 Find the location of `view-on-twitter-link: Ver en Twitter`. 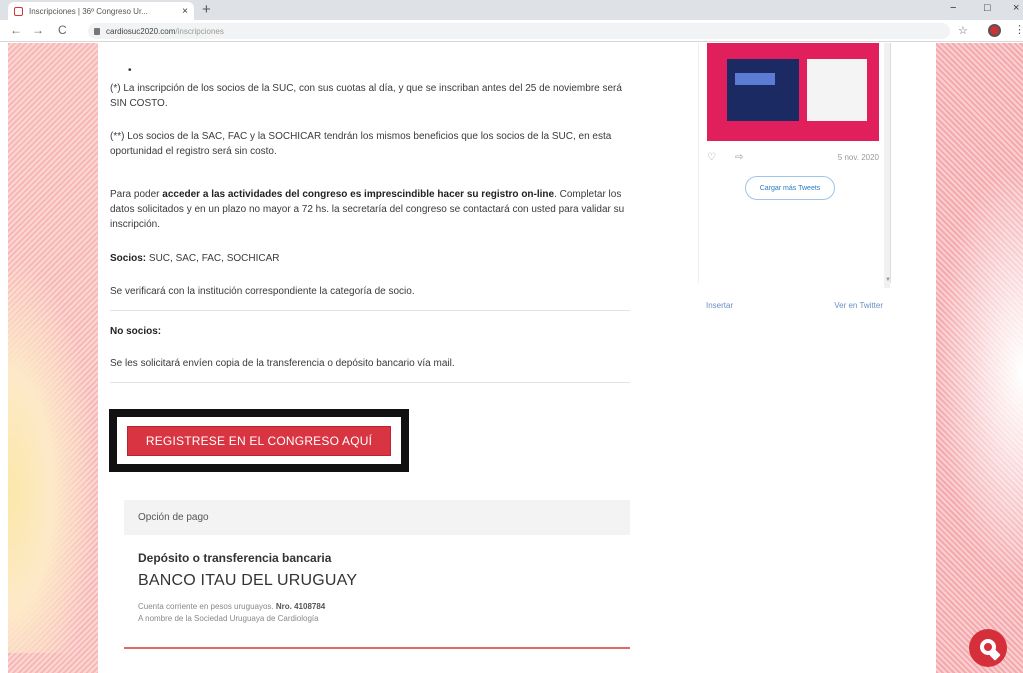

view-on-twitter-link: Ver en Twitter is located at coordinates (858, 305).